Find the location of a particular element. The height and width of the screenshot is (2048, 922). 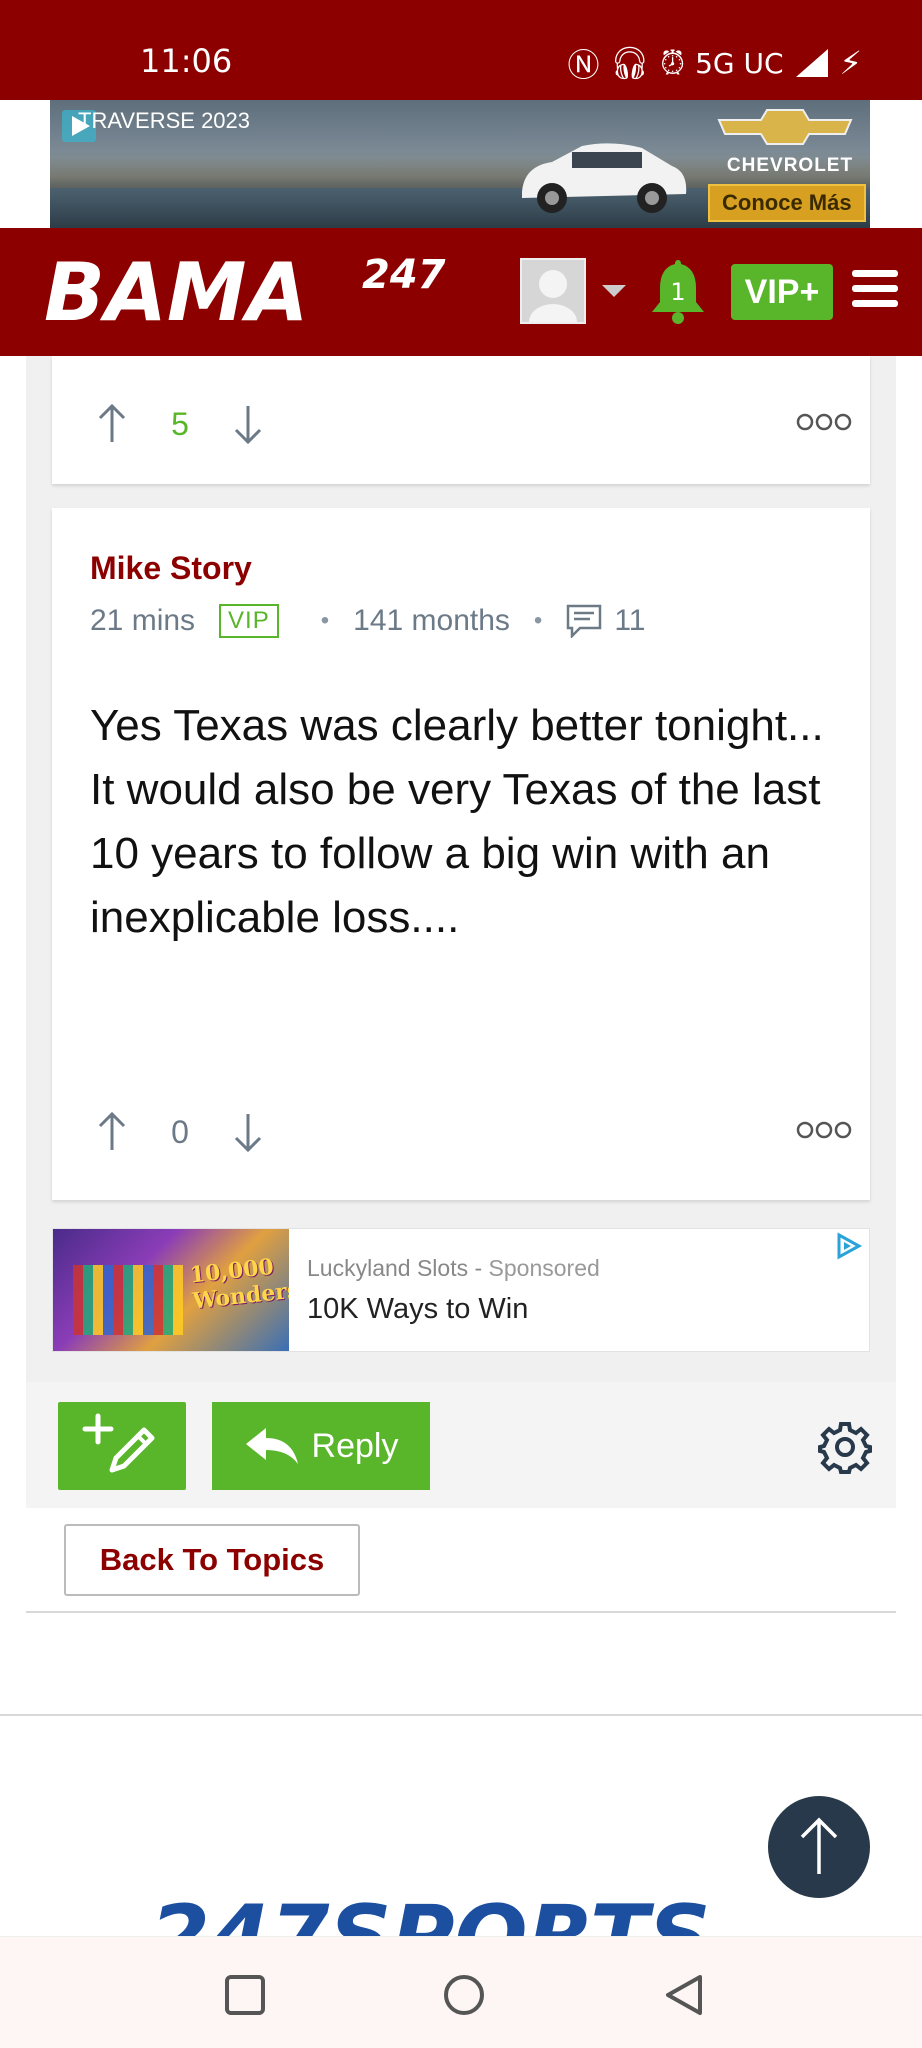

status-icons: Ⓝ 🎧︎ ⏰︎ 5G UC ⚡︎ is located at coordinates (714, 63).